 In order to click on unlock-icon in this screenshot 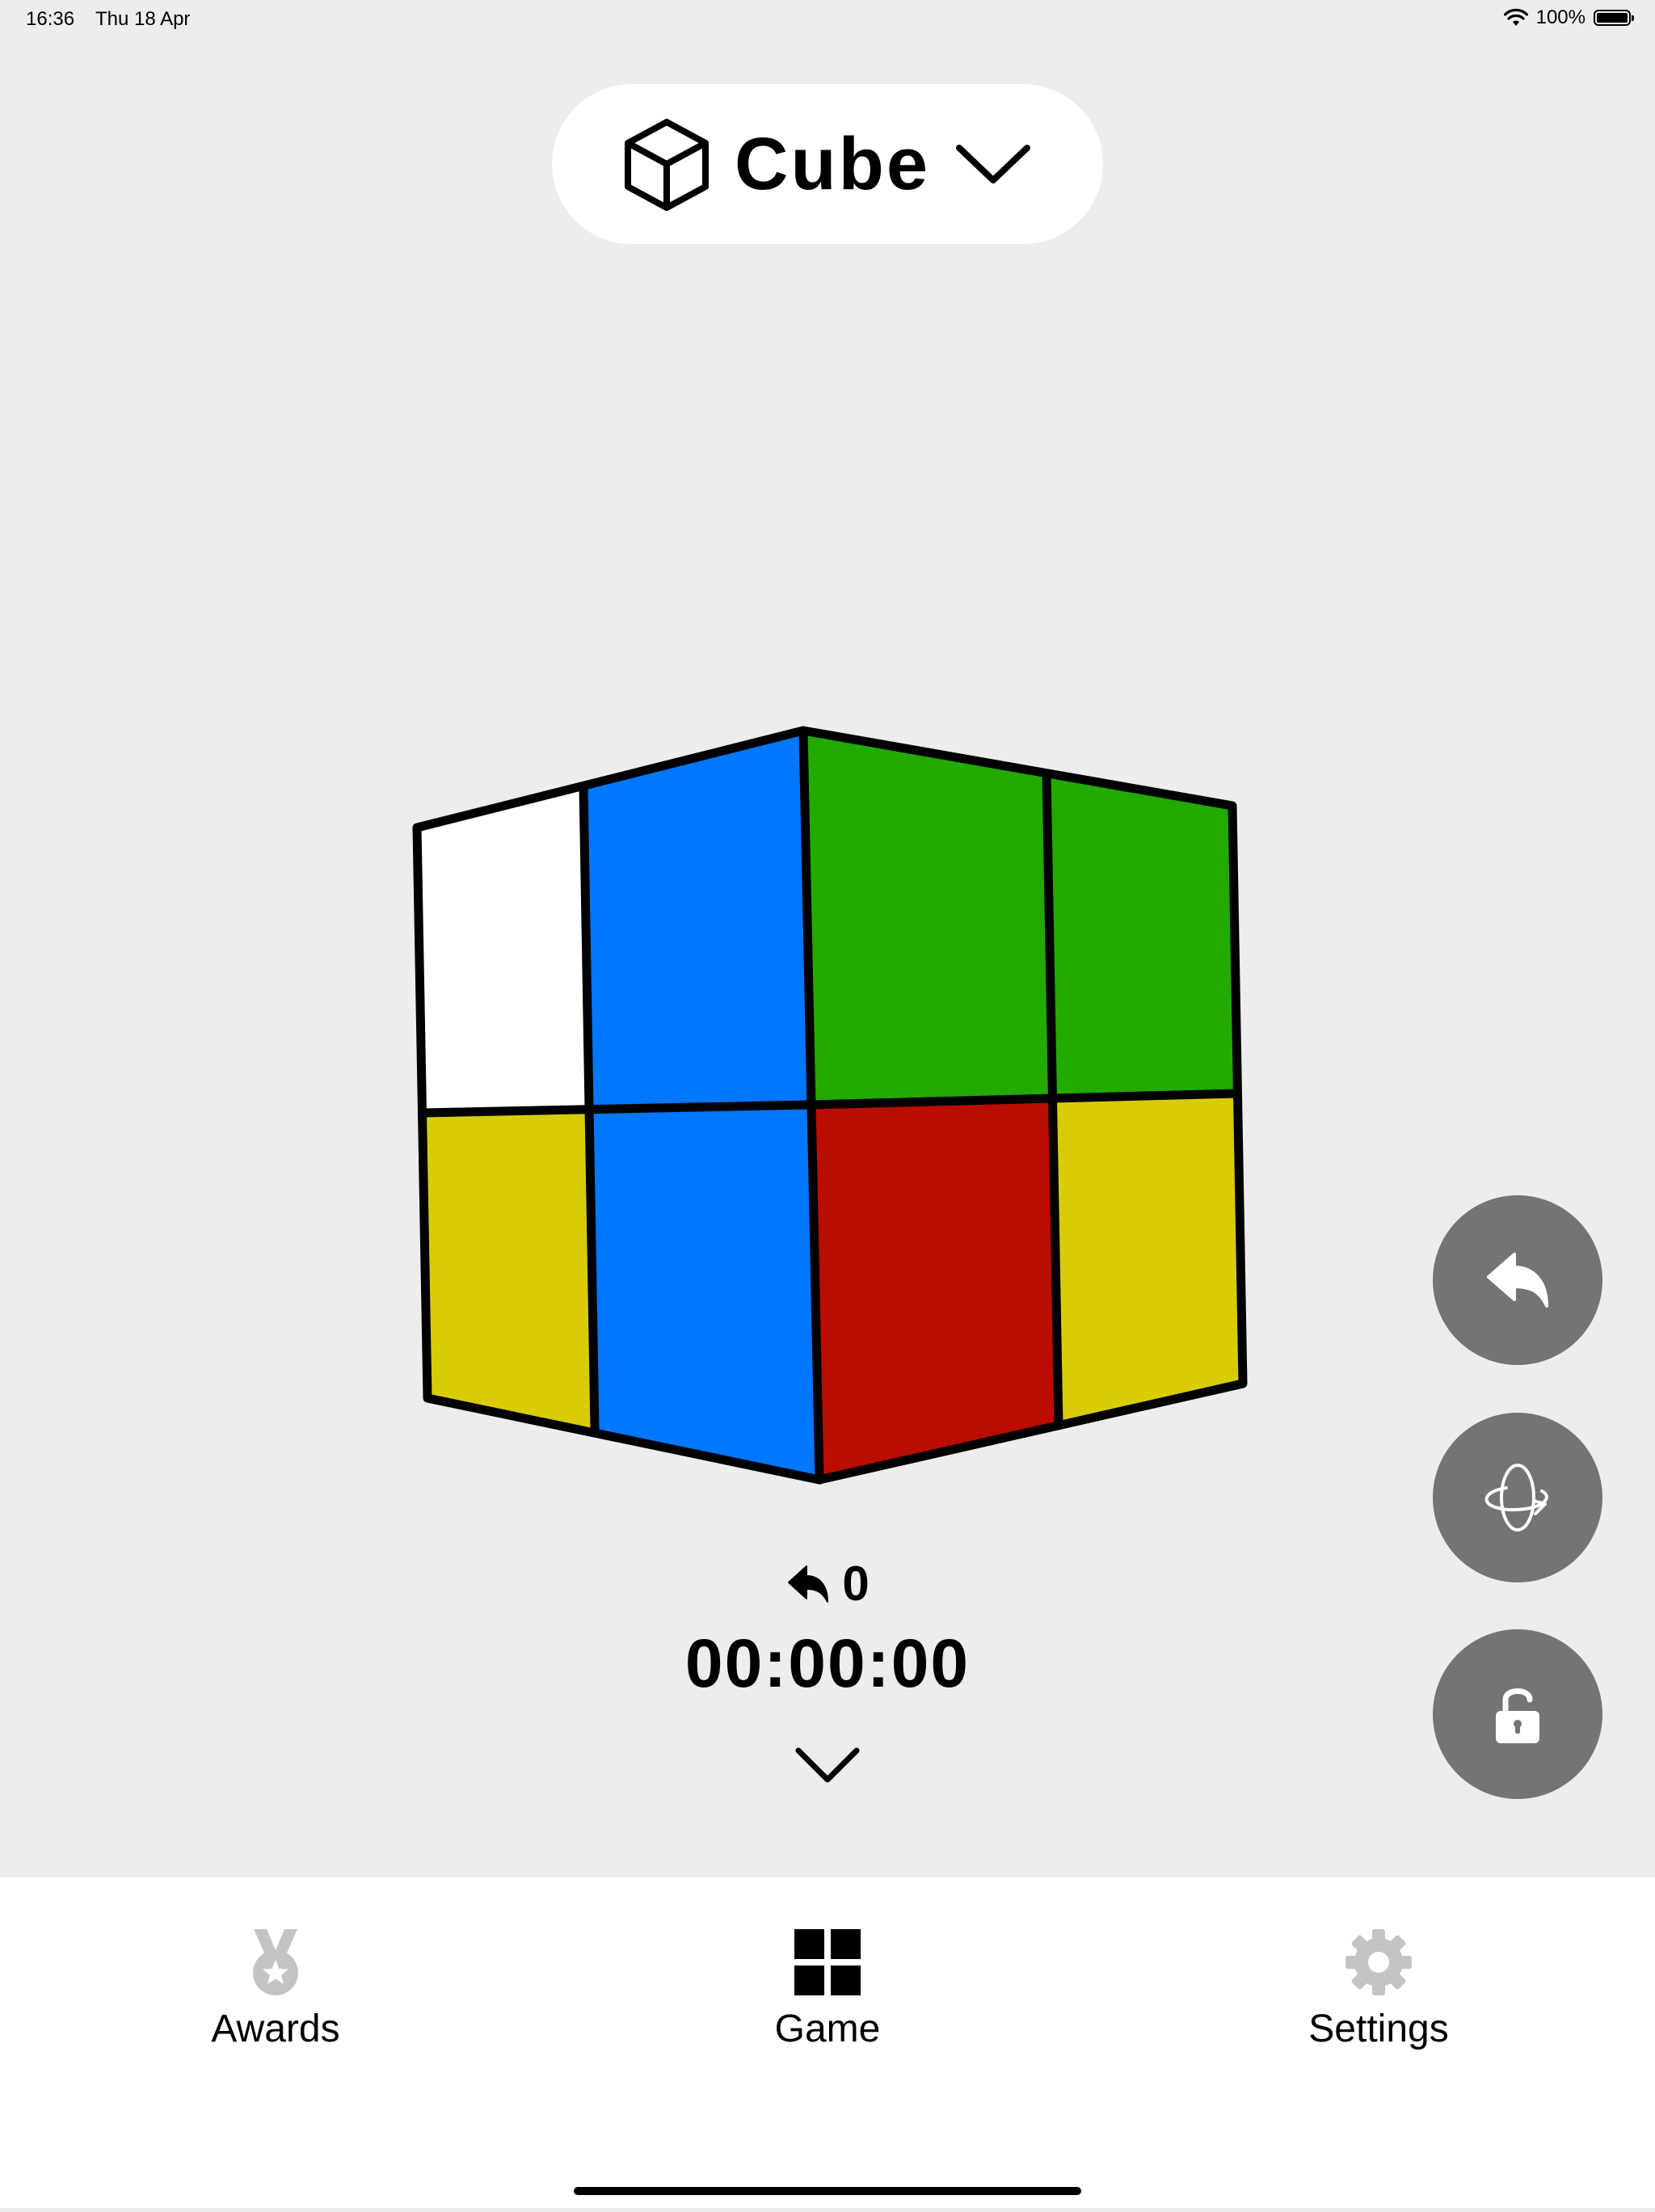, I will do `click(1517, 1715)`.